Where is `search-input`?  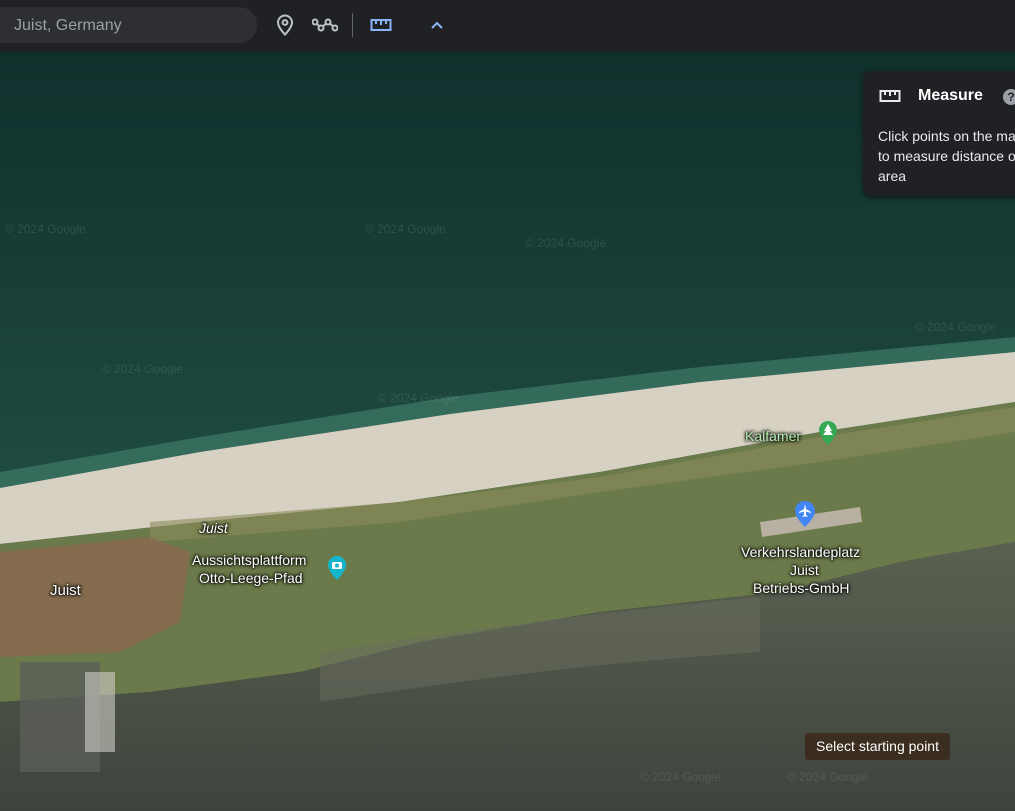
search-input is located at coordinates (129, 26).